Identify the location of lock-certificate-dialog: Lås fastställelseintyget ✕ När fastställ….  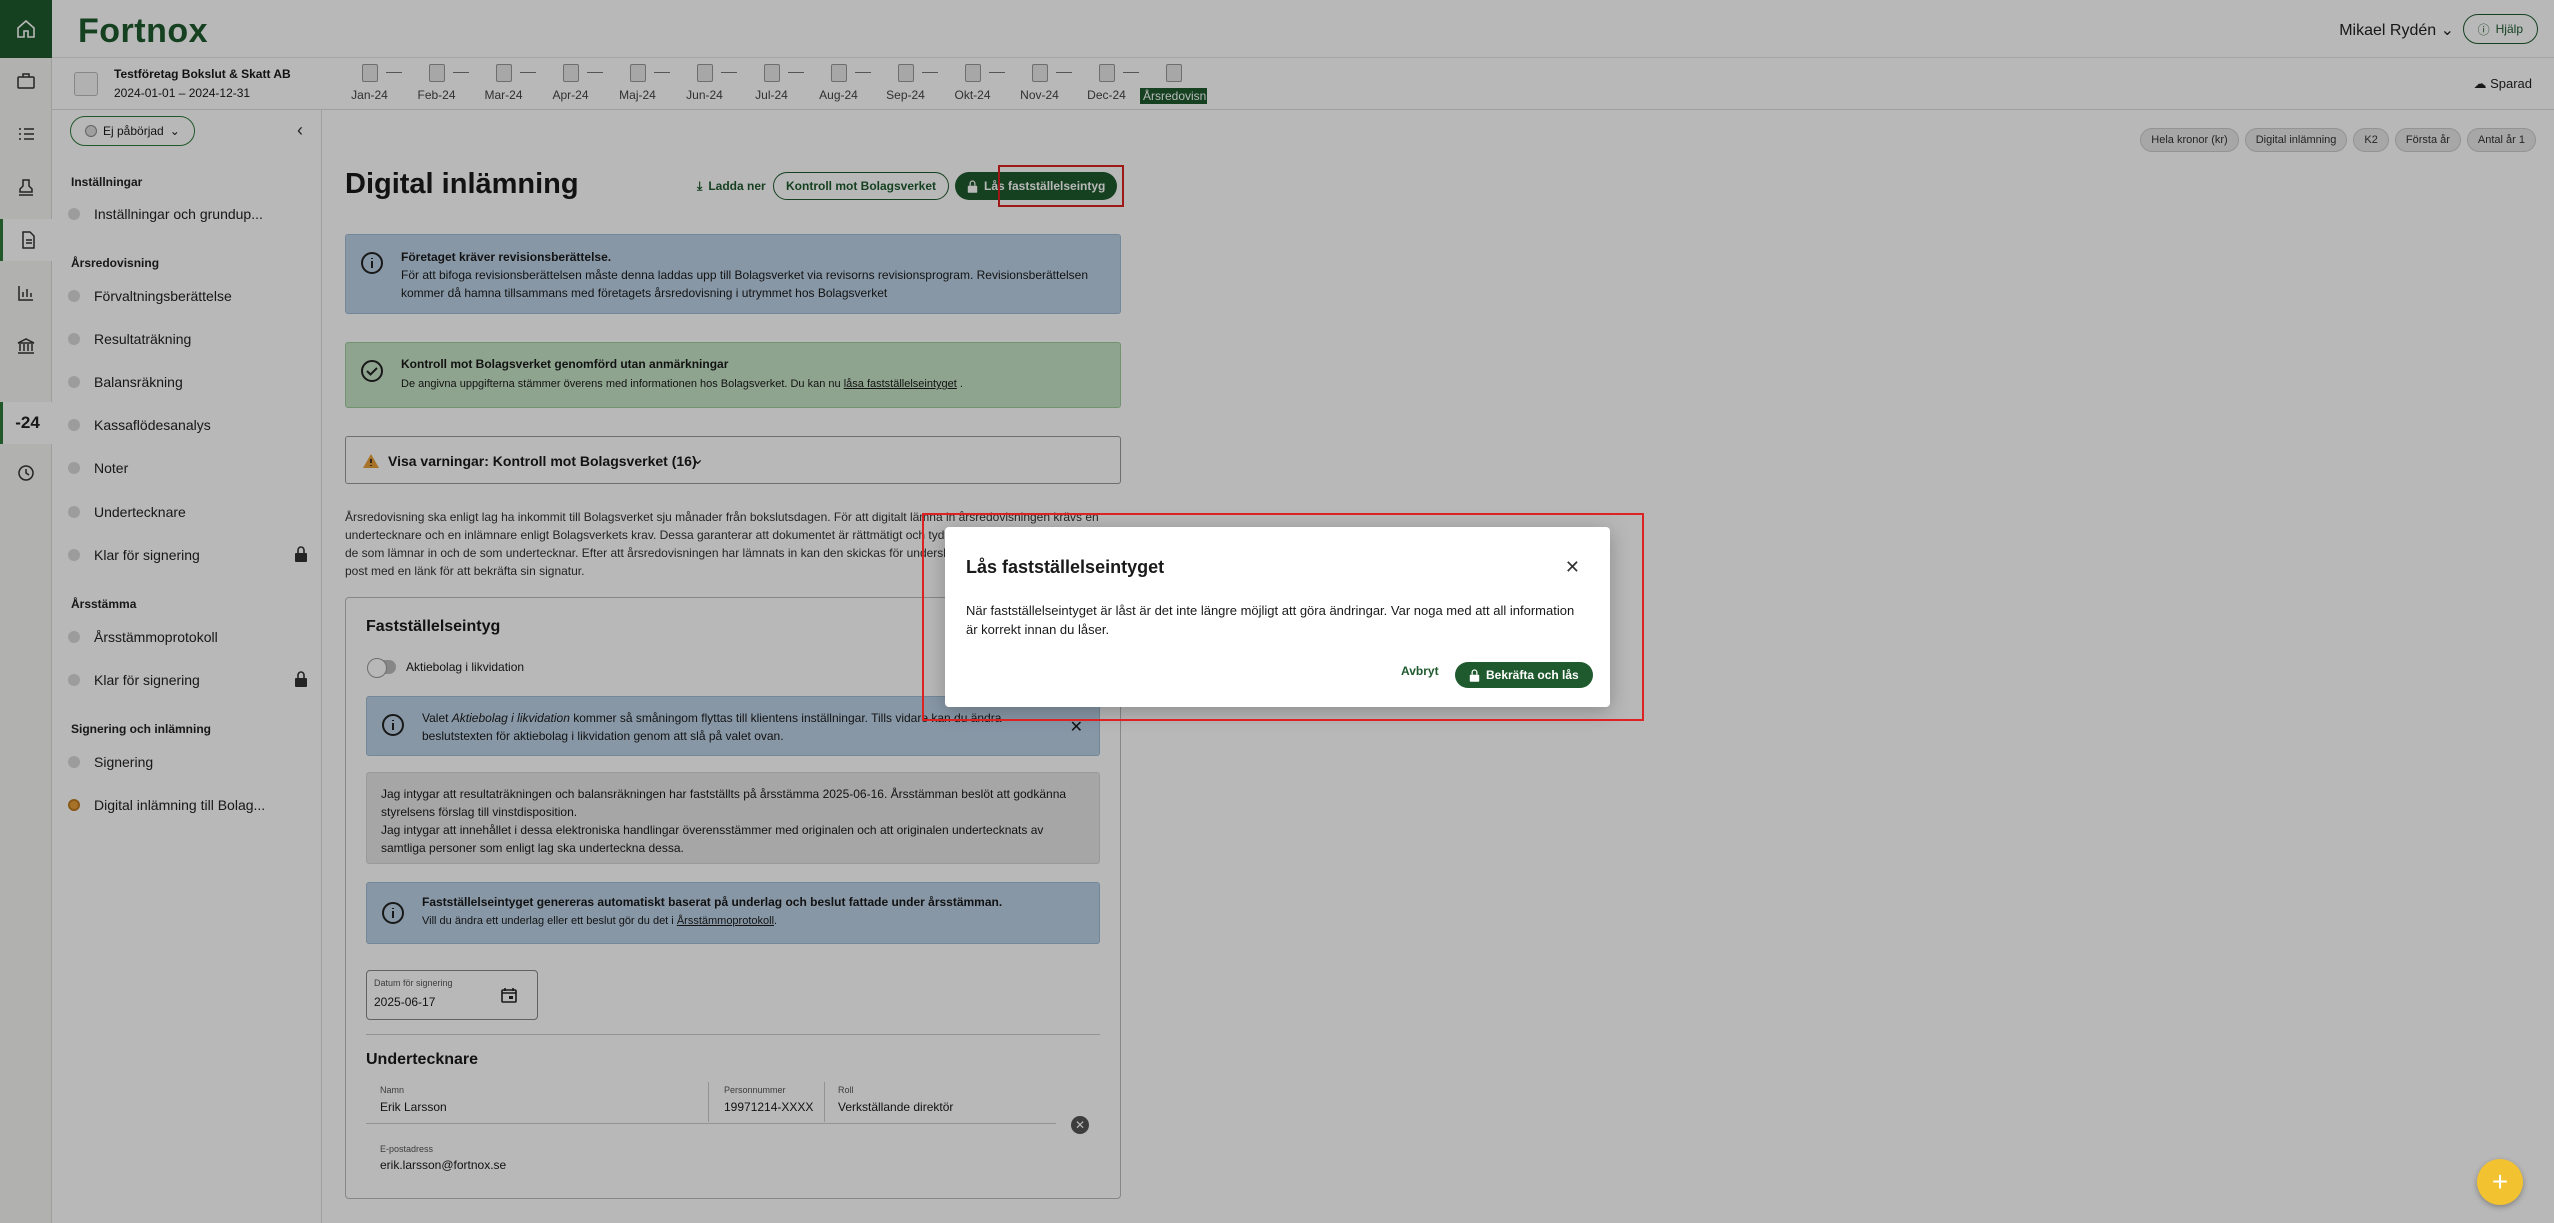
(1277, 617).